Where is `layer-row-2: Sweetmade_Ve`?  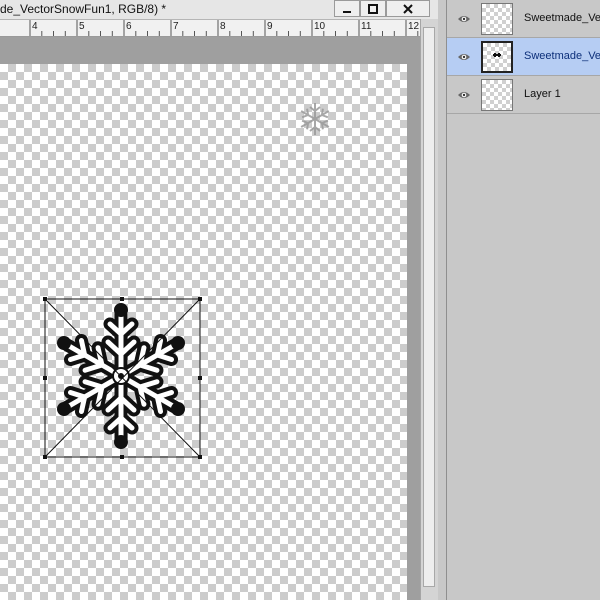
layer-row-2: Sweetmade_Ve is located at coordinates (523, 57).